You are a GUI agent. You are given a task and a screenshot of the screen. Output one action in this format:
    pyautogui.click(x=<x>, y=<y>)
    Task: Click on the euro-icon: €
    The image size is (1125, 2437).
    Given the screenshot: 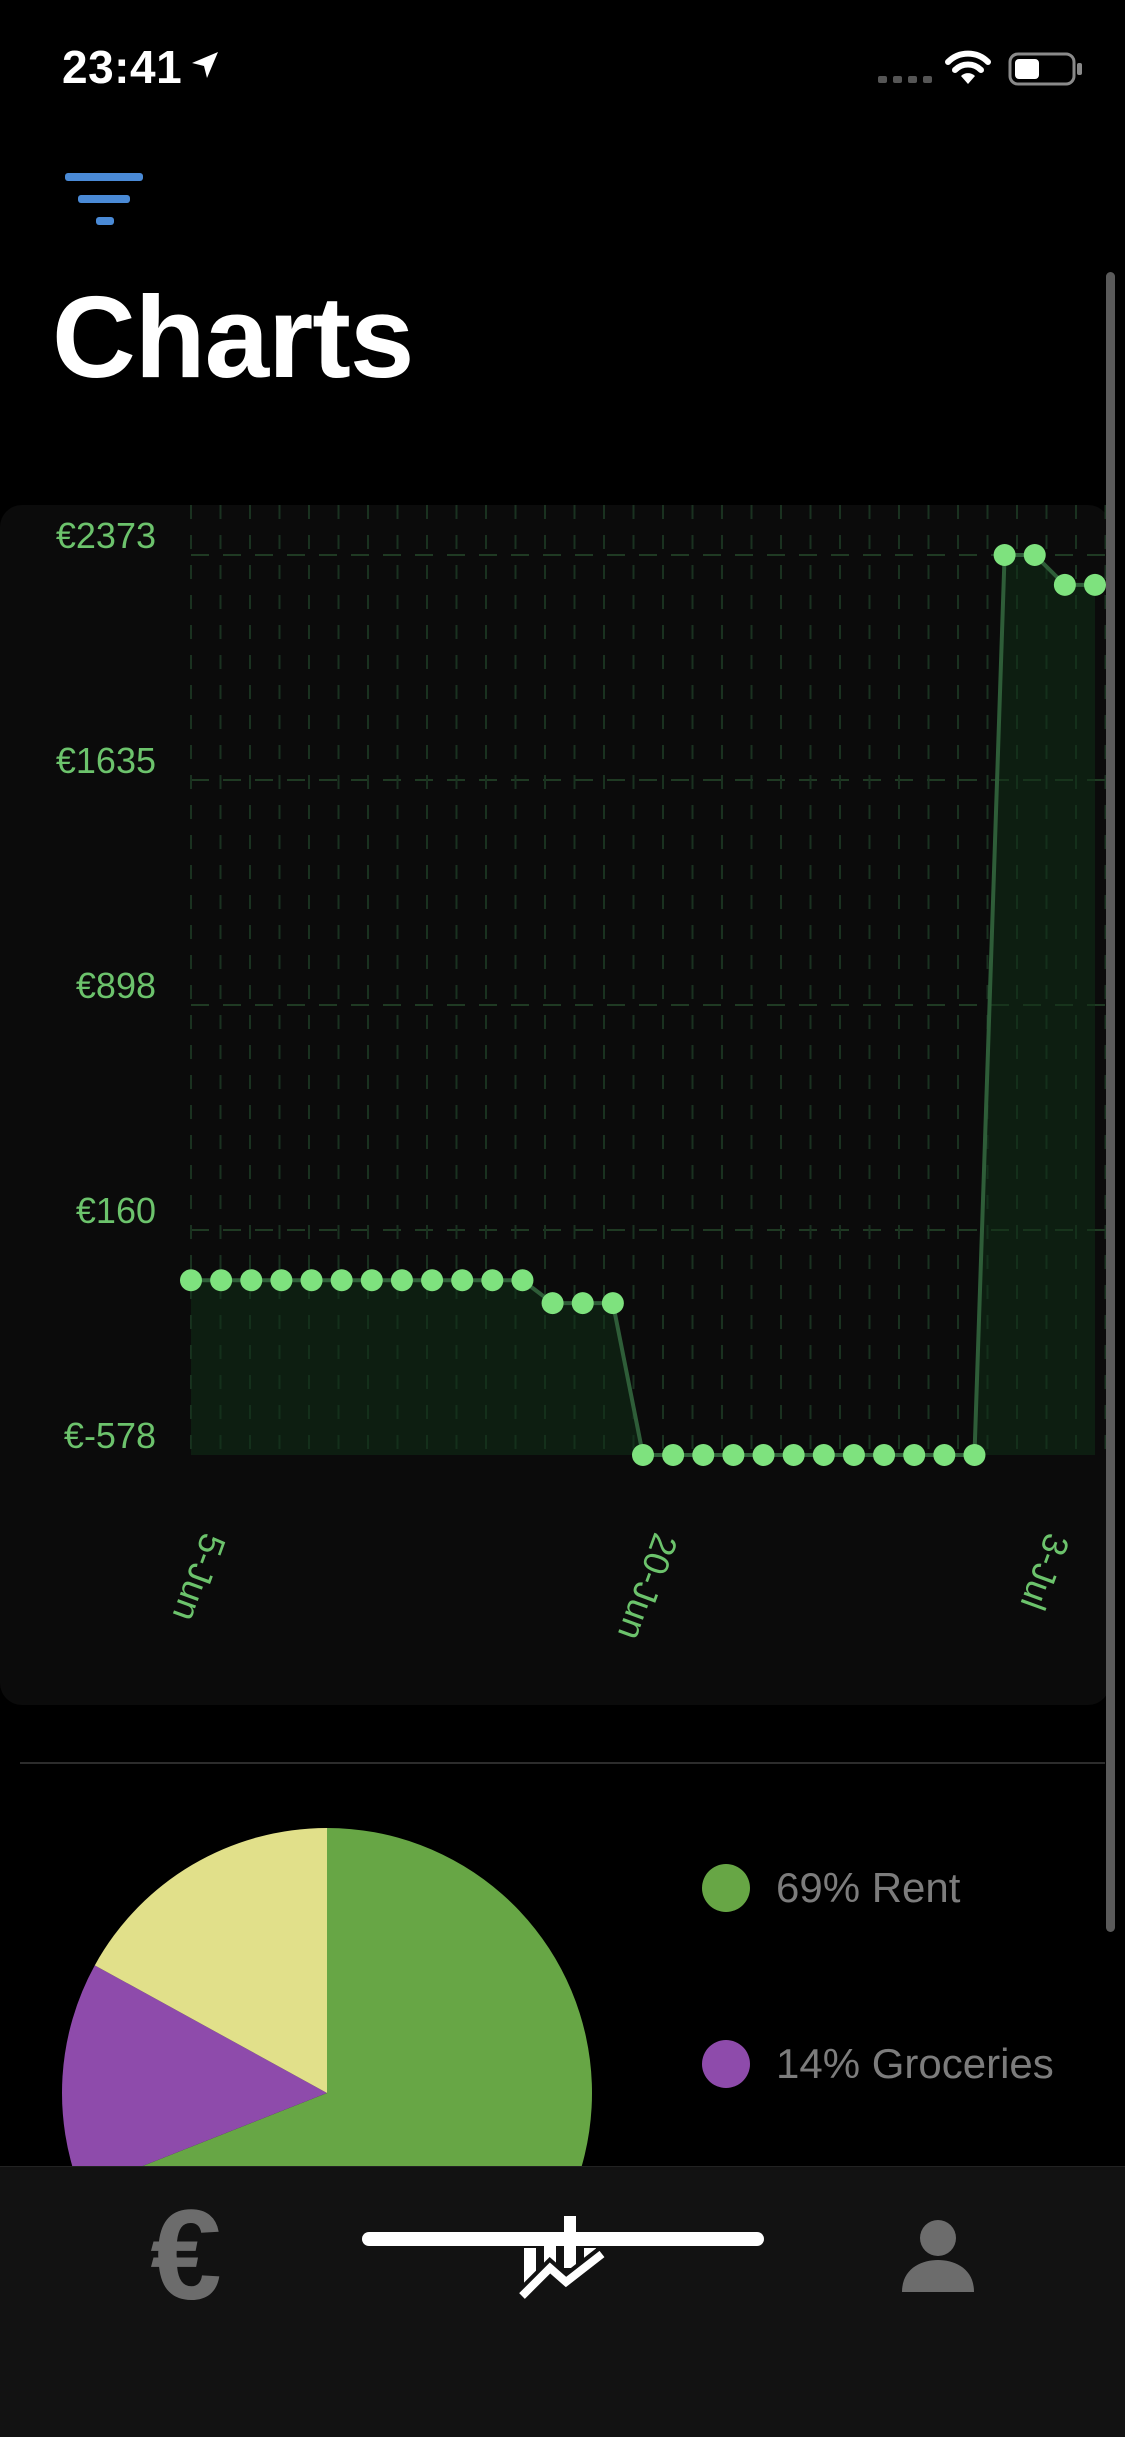 What is the action you would take?
    pyautogui.click(x=186, y=2255)
    